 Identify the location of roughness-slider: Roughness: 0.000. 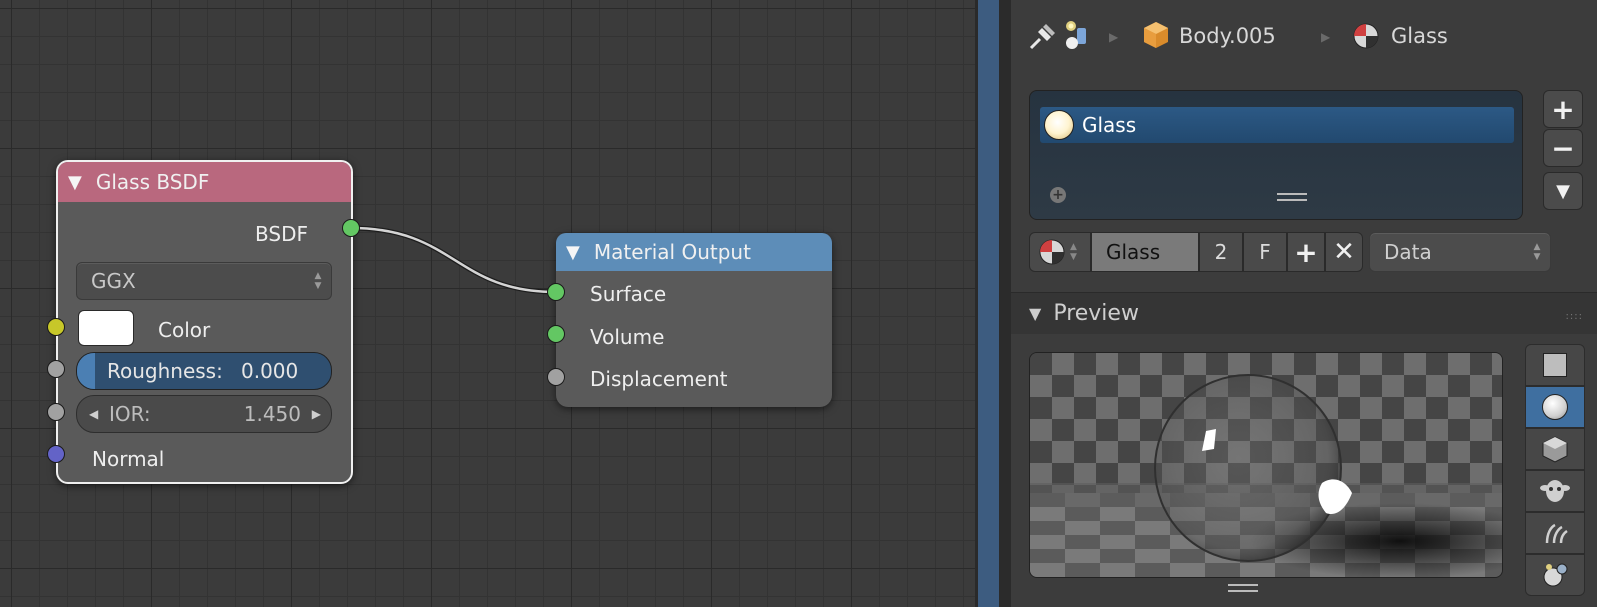
(204, 371).